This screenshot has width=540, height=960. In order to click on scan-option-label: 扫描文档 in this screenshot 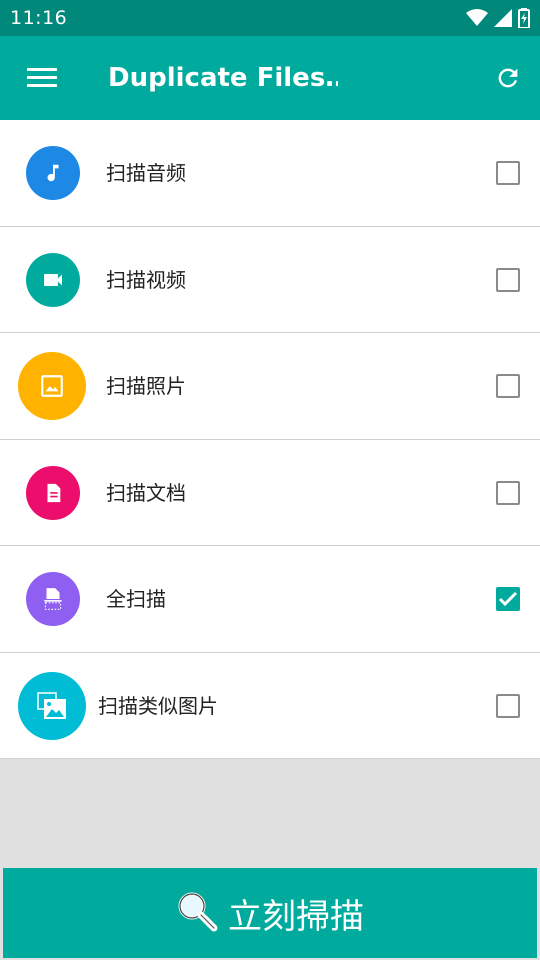, I will do `click(146, 492)`.